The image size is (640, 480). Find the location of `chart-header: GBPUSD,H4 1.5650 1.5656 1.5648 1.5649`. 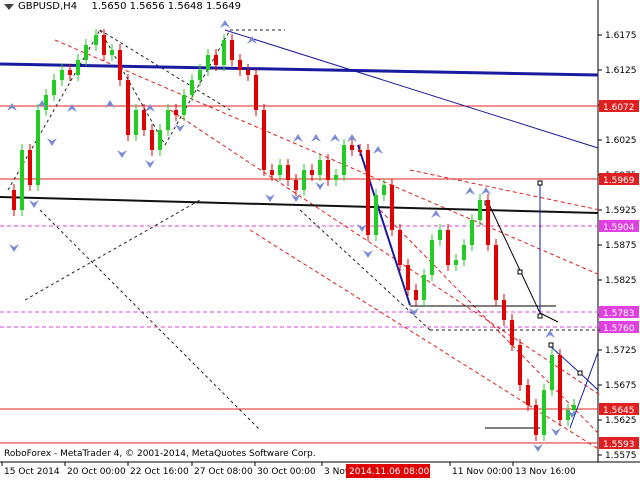

chart-header: GBPUSD,H4 1.5650 1.5656 1.5648 1.5649 is located at coordinates (129, 6).